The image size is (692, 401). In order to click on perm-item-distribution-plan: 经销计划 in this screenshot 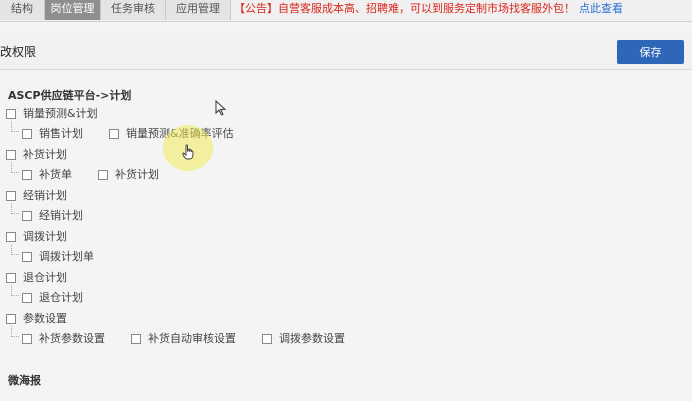, I will do `click(52, 216)`.